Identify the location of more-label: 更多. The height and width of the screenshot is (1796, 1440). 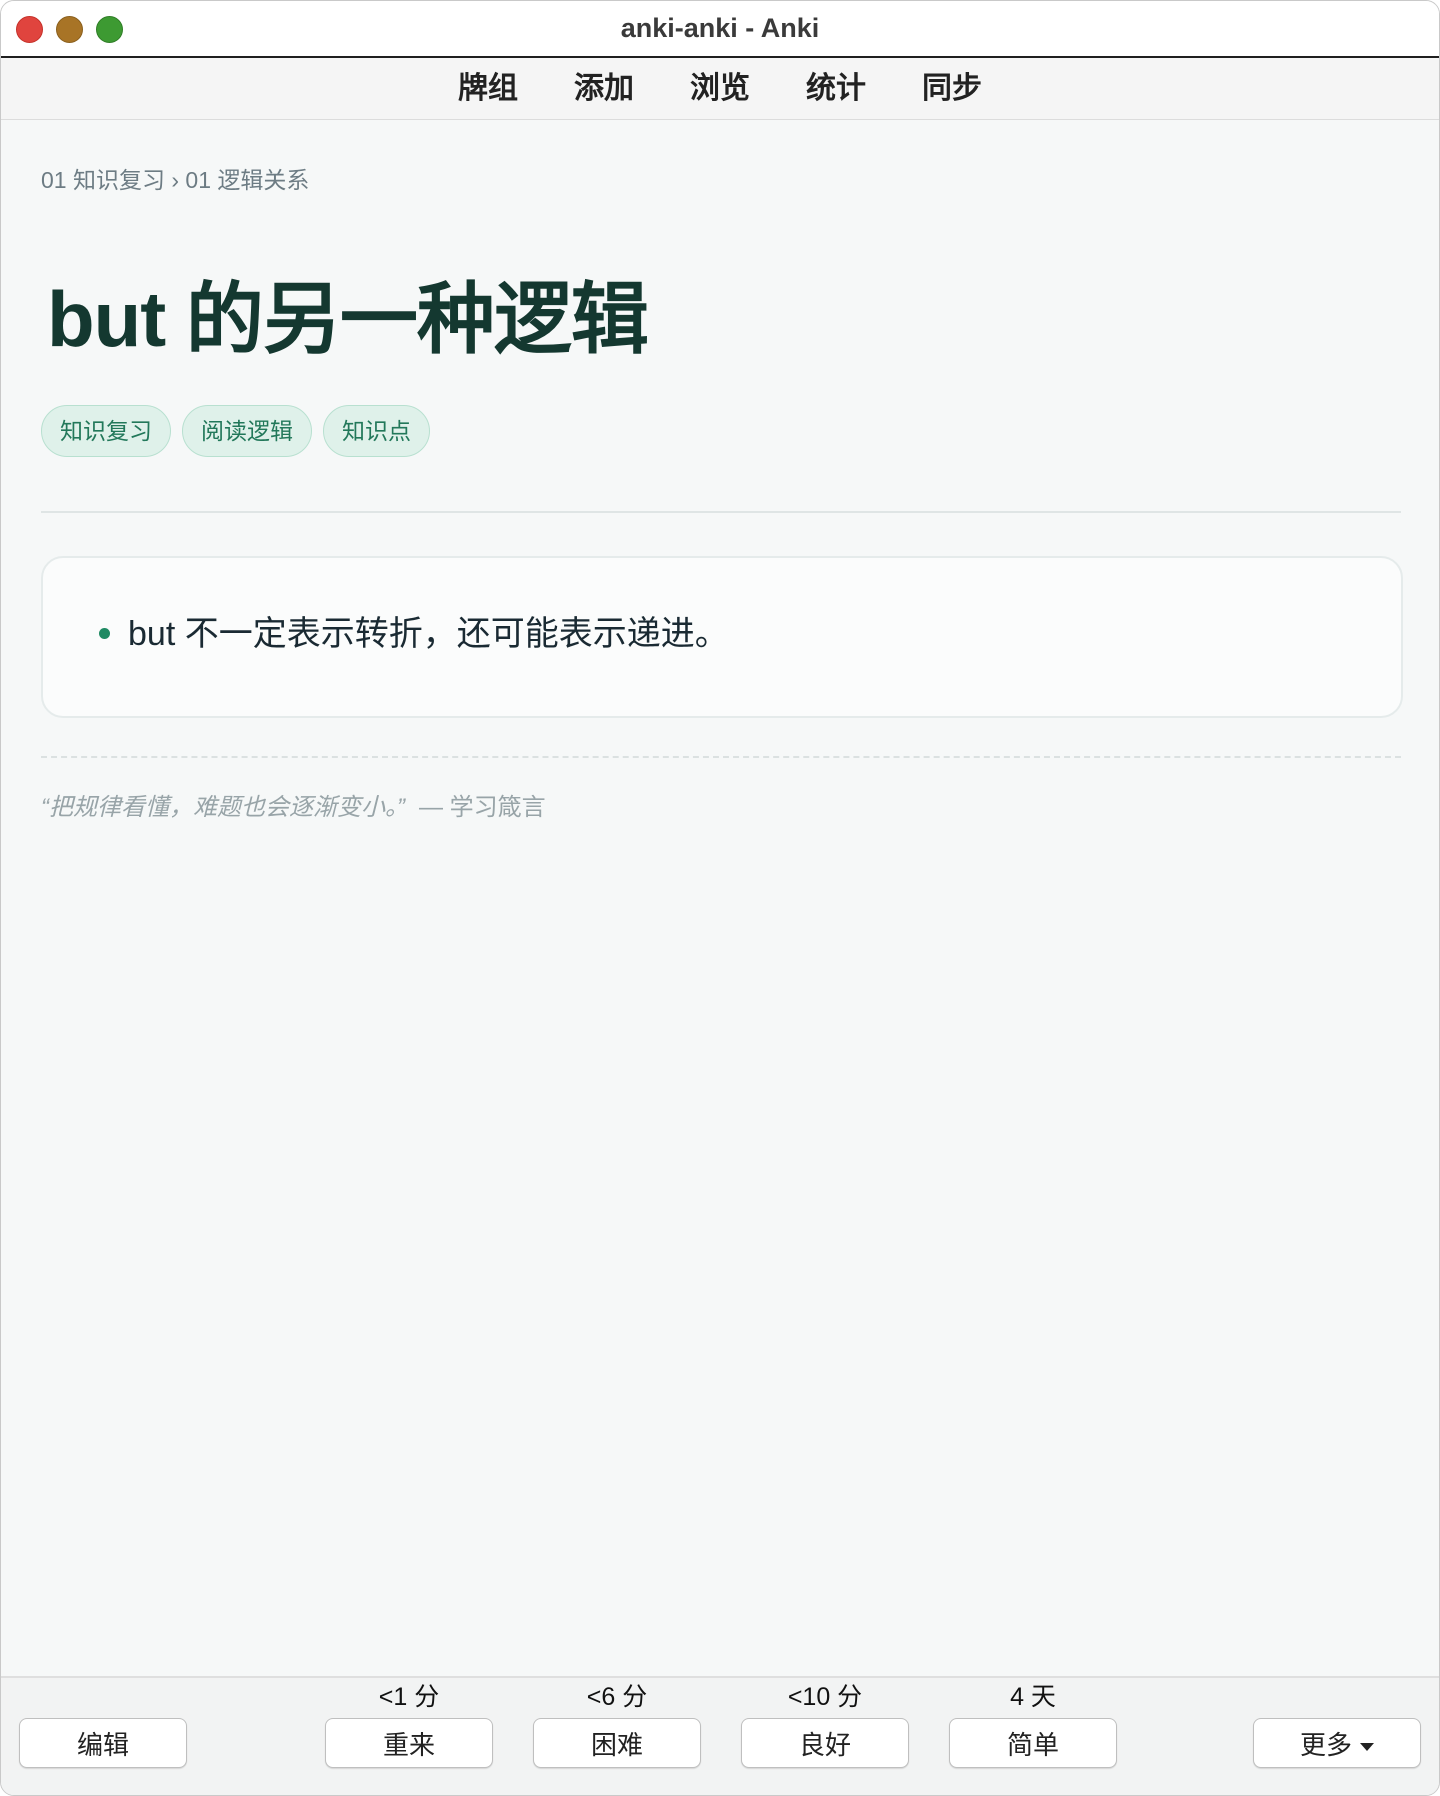
(1325, 1745).